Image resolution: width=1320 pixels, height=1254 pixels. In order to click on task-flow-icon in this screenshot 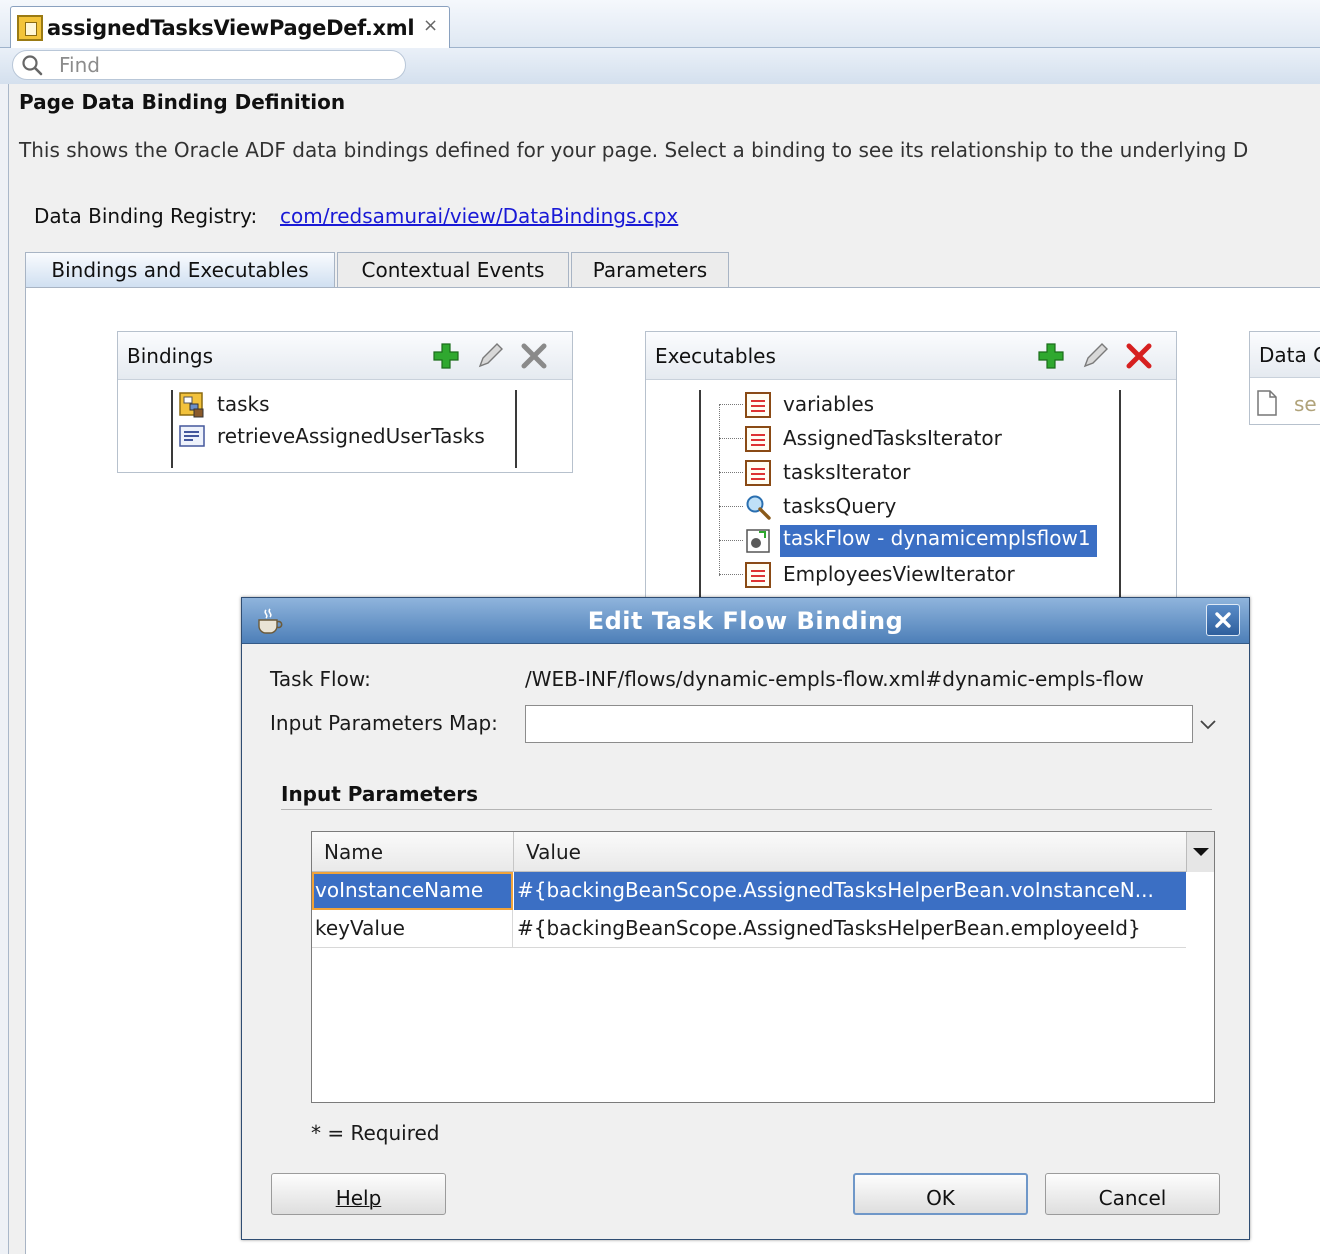, I will do `click(758, 541)`.